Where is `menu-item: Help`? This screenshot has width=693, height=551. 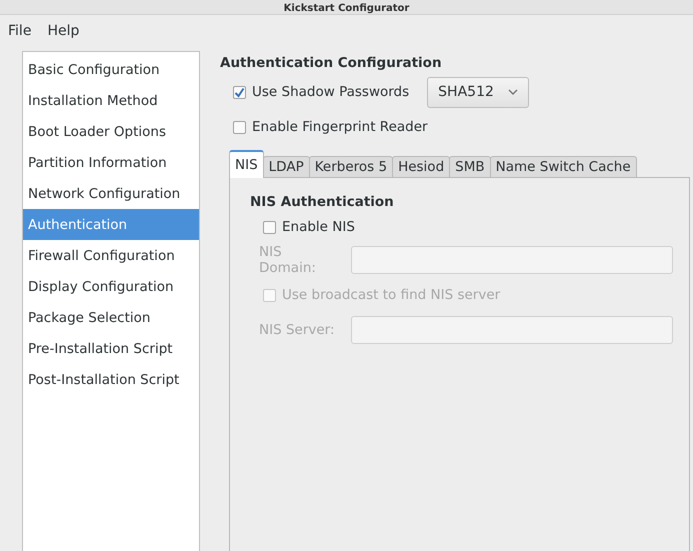 menu-item: Help is located at coordinates (63, 31).